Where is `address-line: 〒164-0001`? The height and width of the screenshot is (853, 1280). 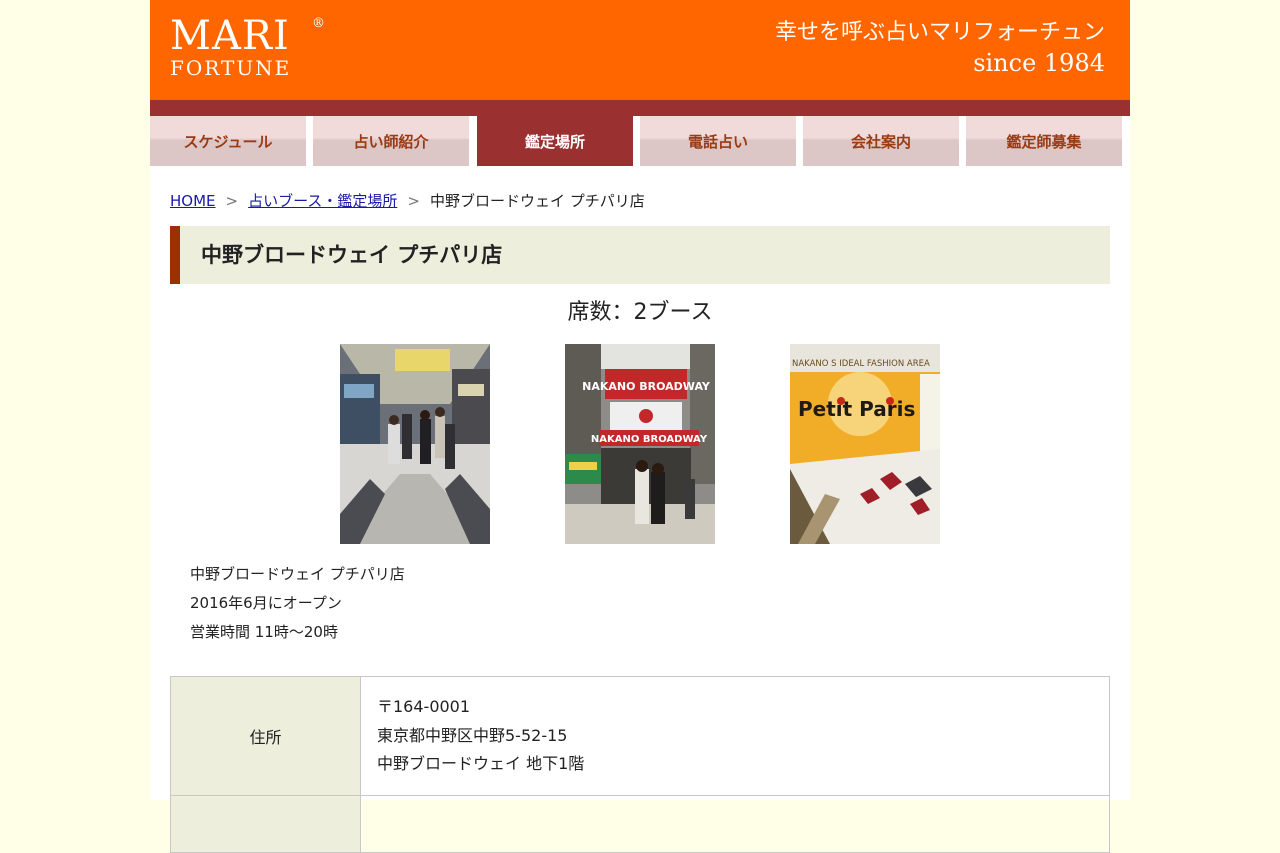
address-line: 〒164-0001 is located at coordinates (424, 707).